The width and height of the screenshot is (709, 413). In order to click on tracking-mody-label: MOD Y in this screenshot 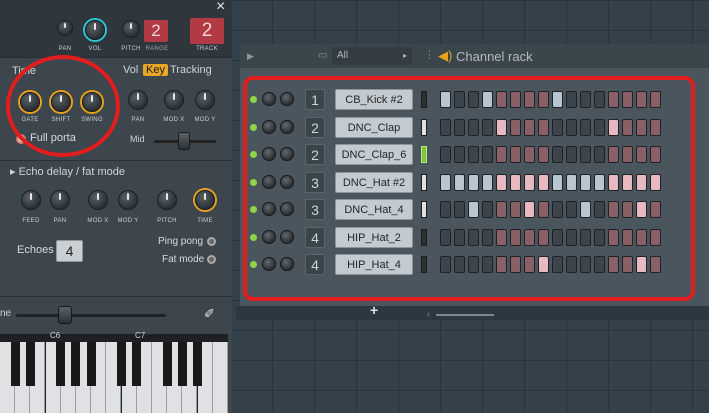, I will do `click(205, 120)`.